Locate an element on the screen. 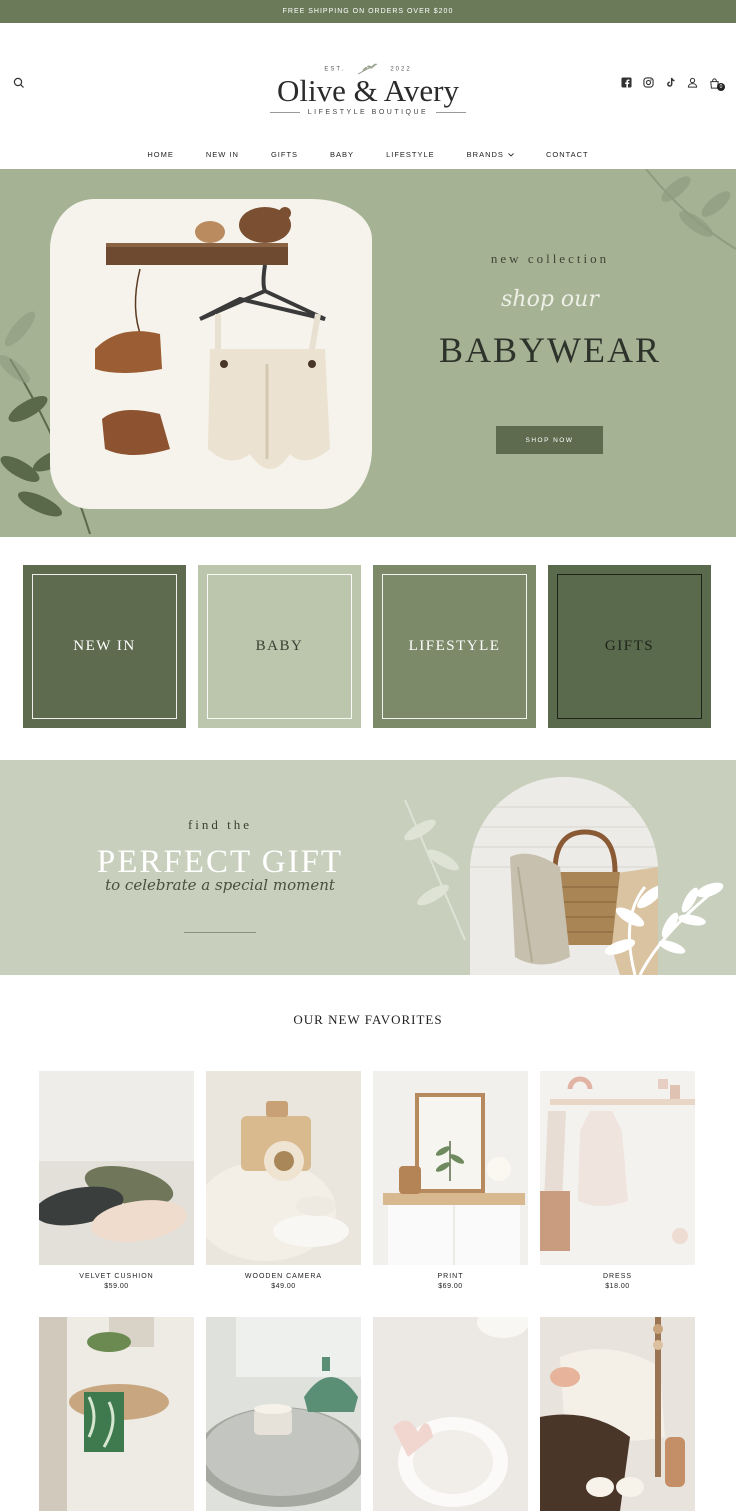 The height and width of the screenshot is (1511, 736). header-icons: 0 is located at coordinates (673, 83).